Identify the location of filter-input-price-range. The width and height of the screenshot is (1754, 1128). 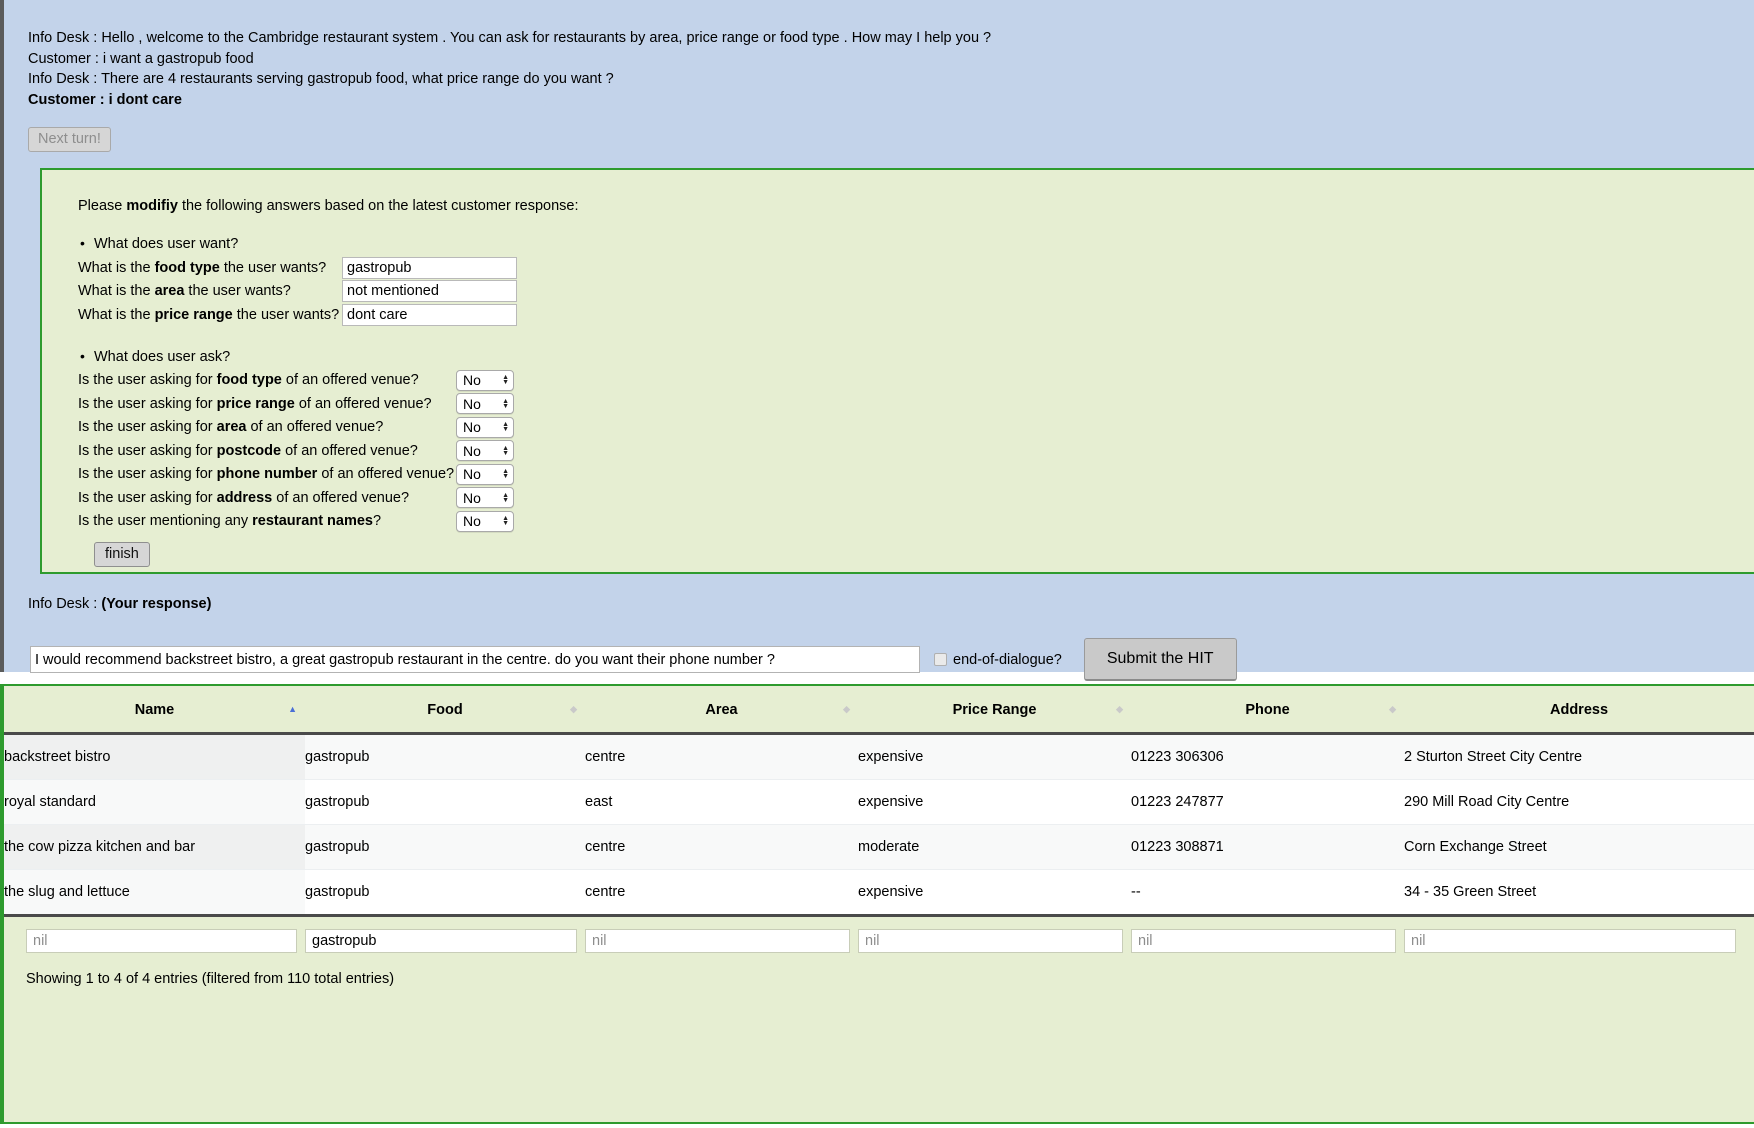
(990, 941).